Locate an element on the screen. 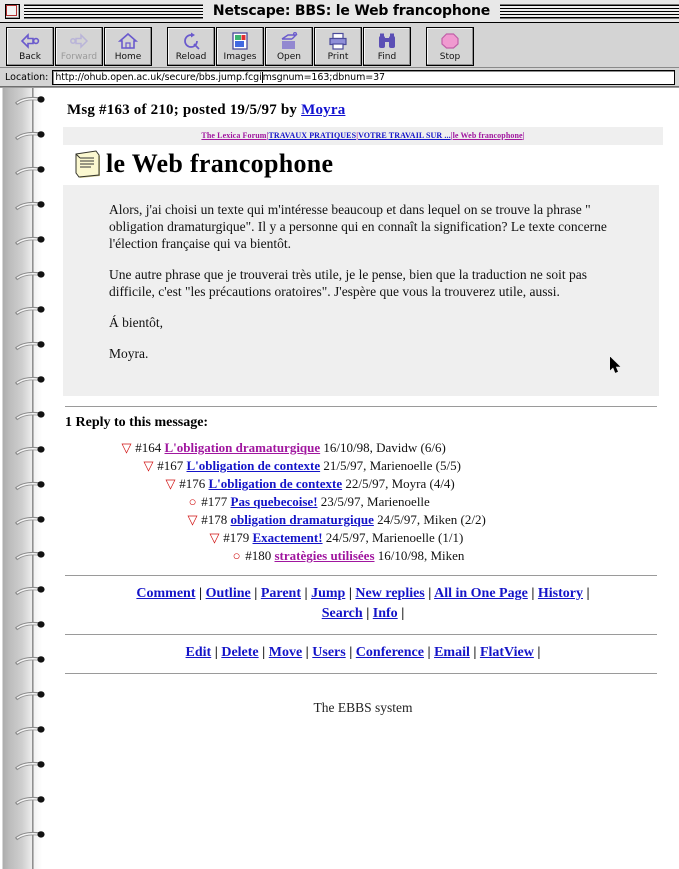 The width and height of the screenshot is (679, 869). nav-link: Edit is located at coordinates (199, 652).